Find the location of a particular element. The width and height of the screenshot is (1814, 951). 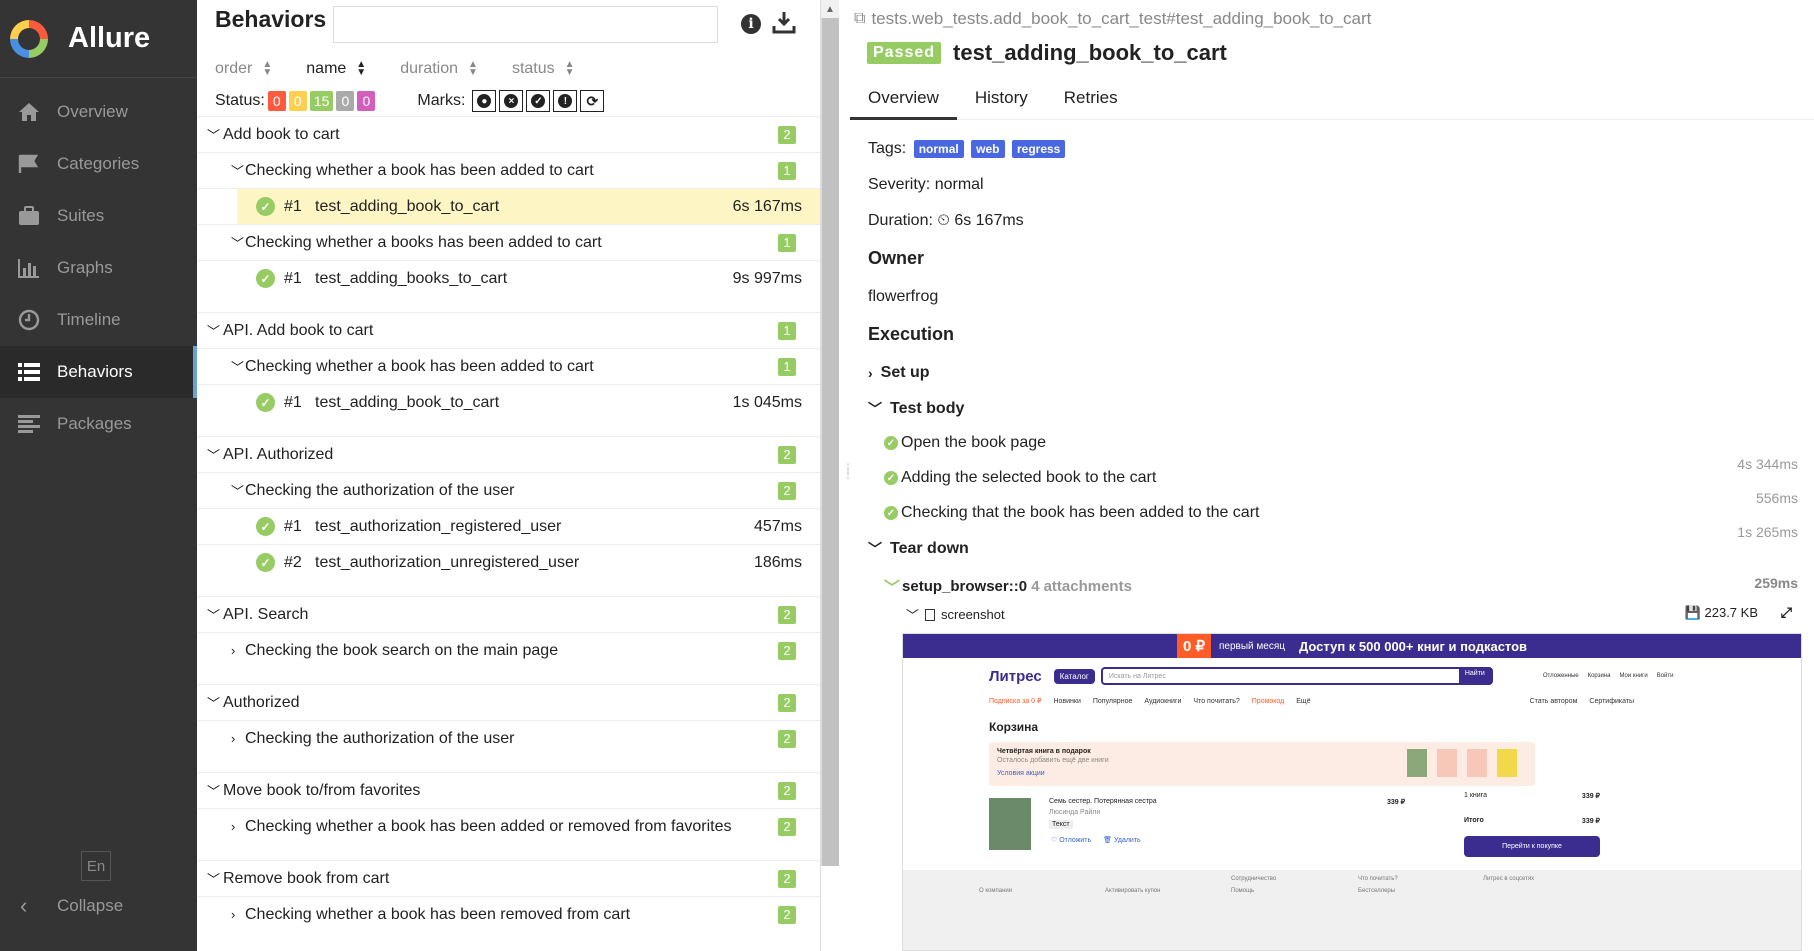

sidebar-item-timeline: Timeline is located at coordinates (98, 320).